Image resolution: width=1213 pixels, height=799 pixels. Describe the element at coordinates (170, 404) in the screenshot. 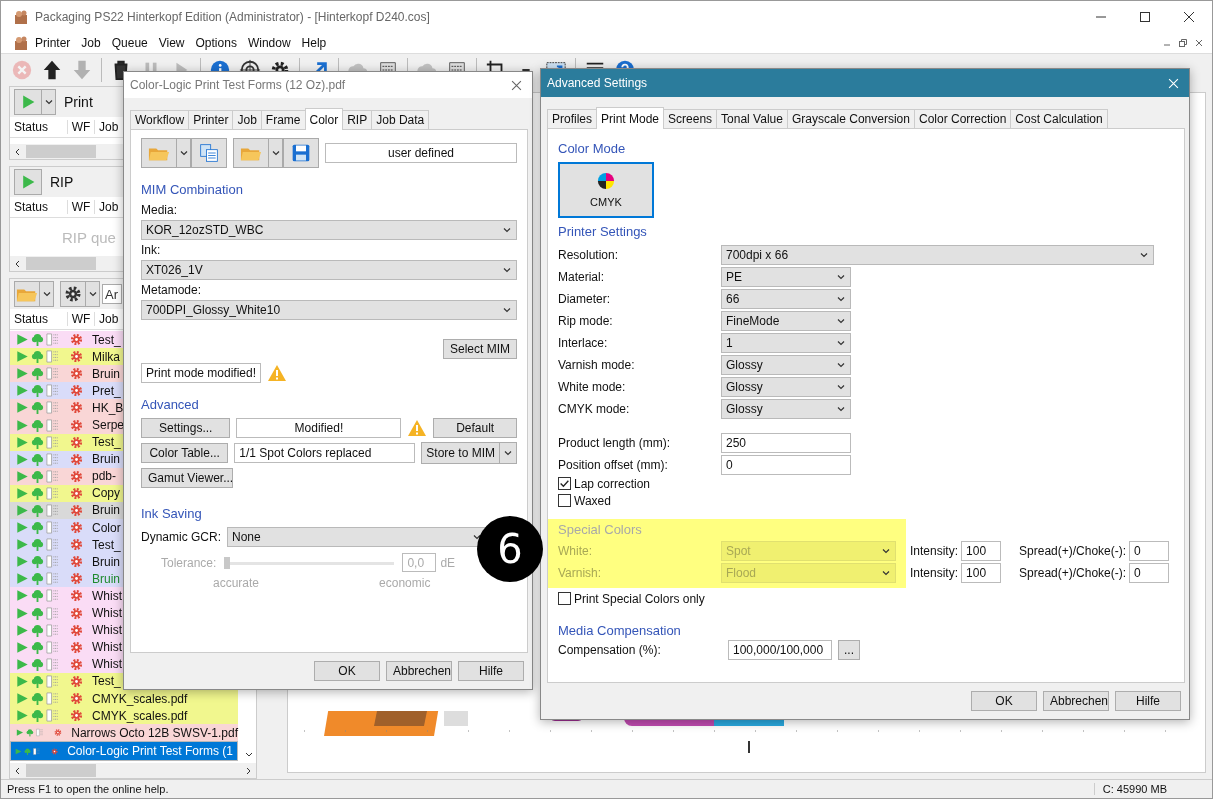

I see `section-heading: Advanced` at that location.